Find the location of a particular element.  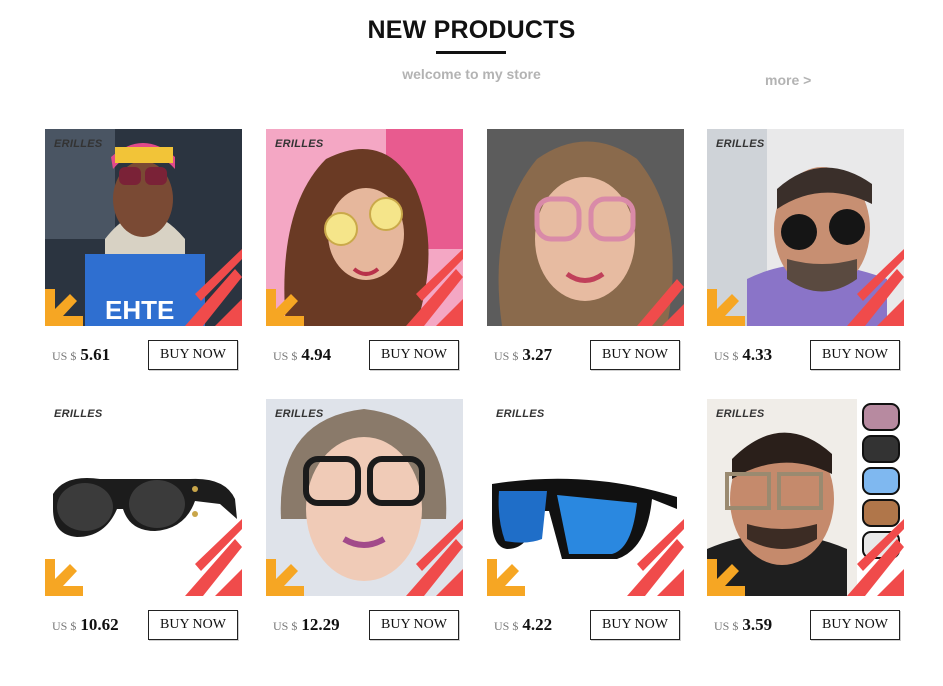

product-price: US $ 10.62 is located at coordinates (85, 625).